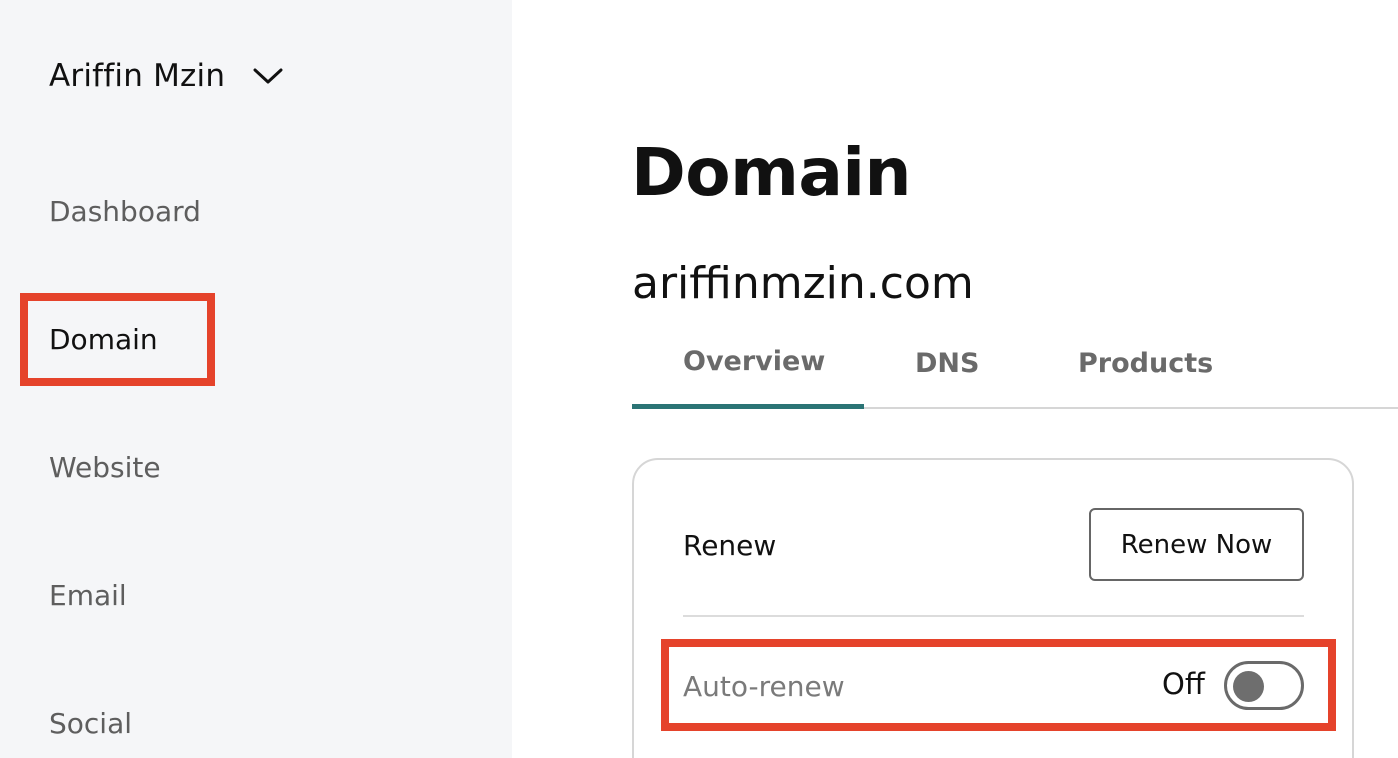 The height and width of the screenshot is (758, 1398). I want to click on auto-renew-toggle, so click(1264, 685).